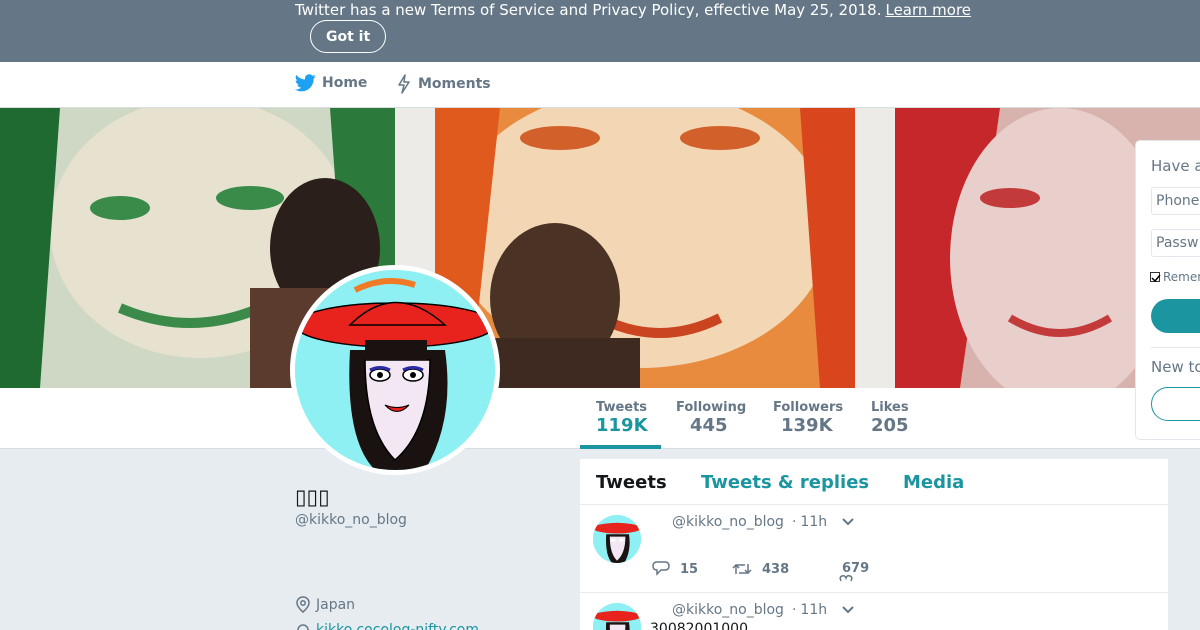  I want to click on reply-action: 15, so click(675, 569).